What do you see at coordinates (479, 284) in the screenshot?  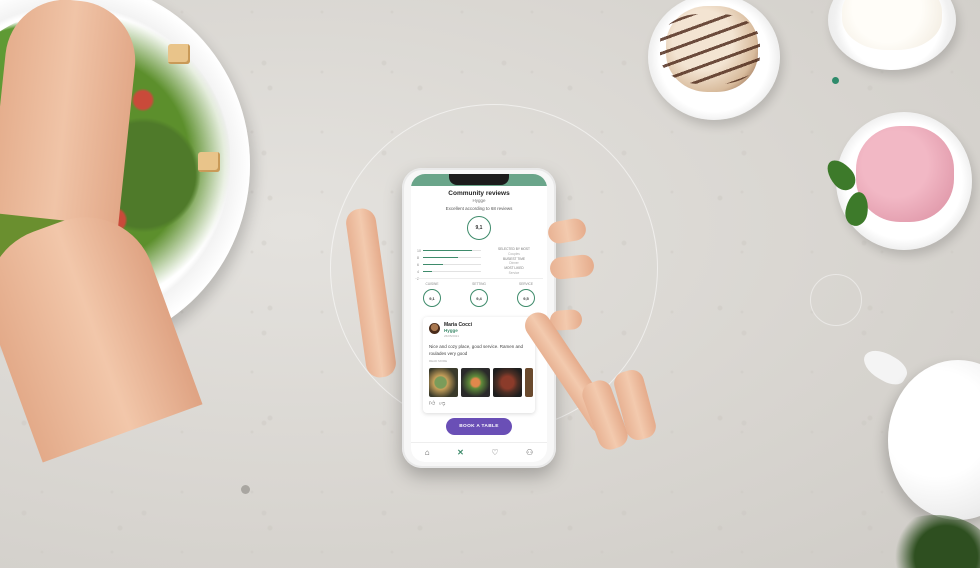 I see `category-label: SETTING` at bounding box center [479, 284].